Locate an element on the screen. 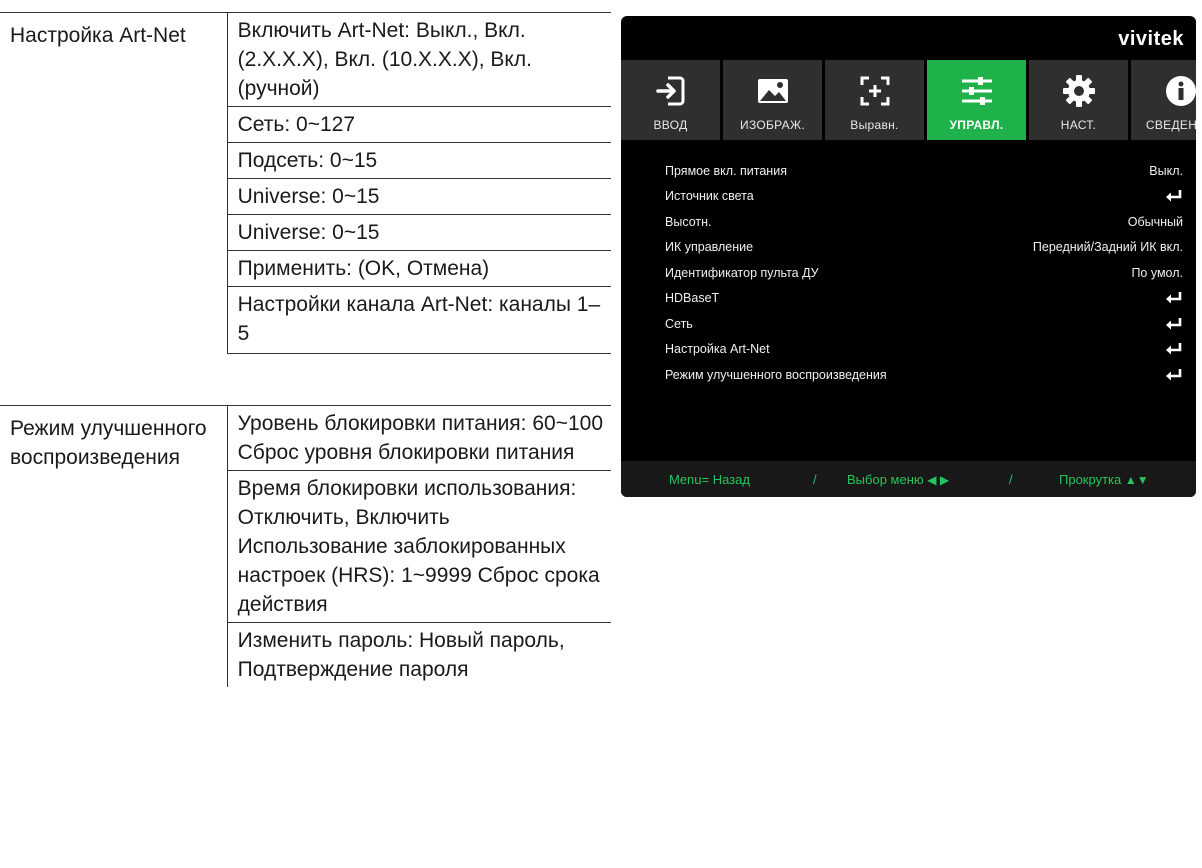  menu-item-hdbaset: HDBaseT is located at coordinates (924, 299).